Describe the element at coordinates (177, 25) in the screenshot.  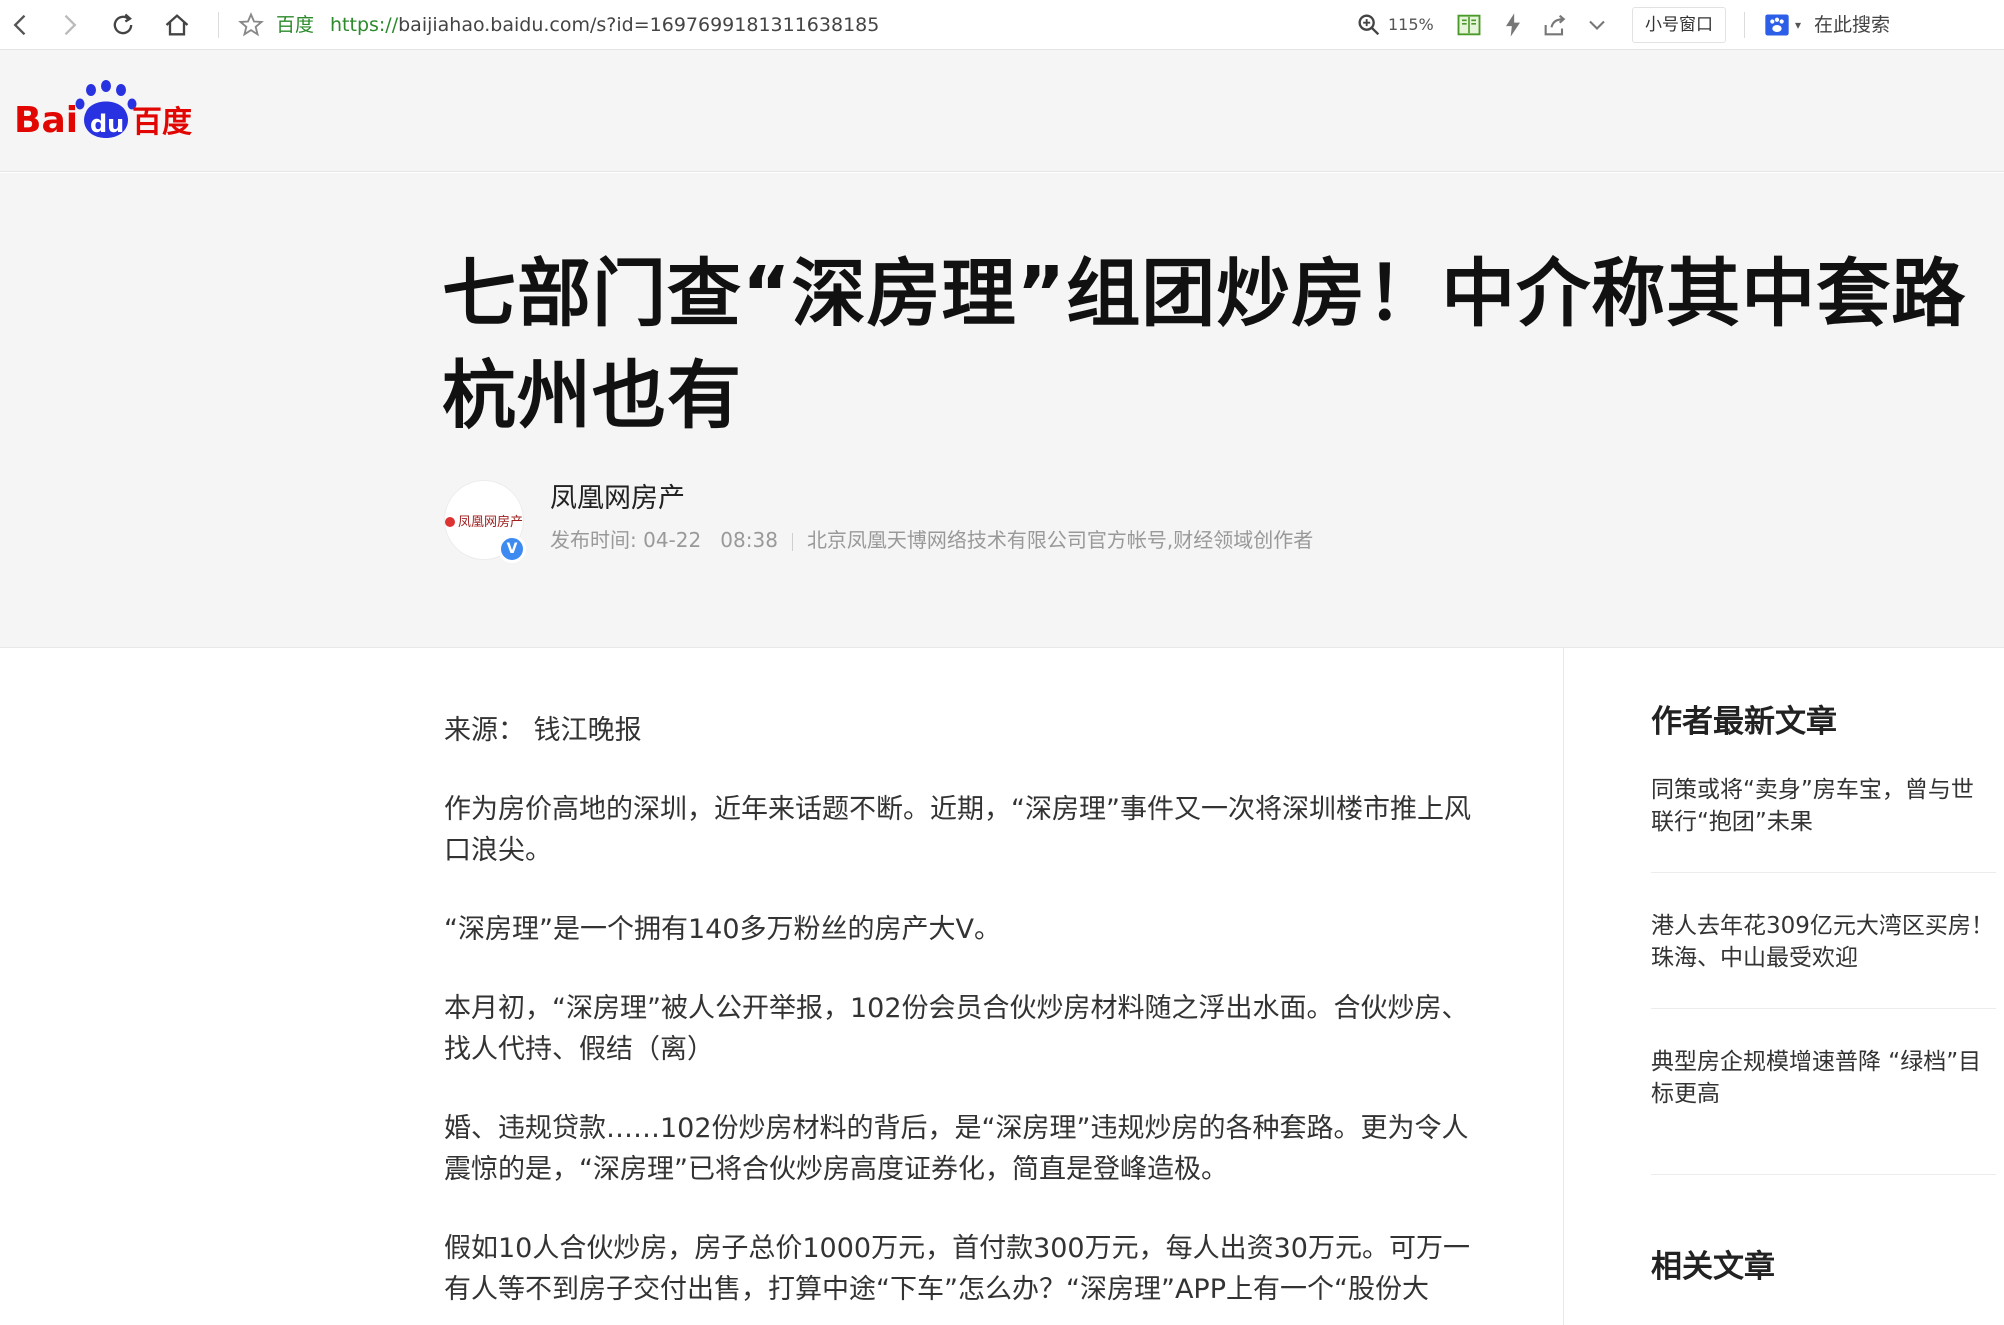
I see `home-icon` at that location.